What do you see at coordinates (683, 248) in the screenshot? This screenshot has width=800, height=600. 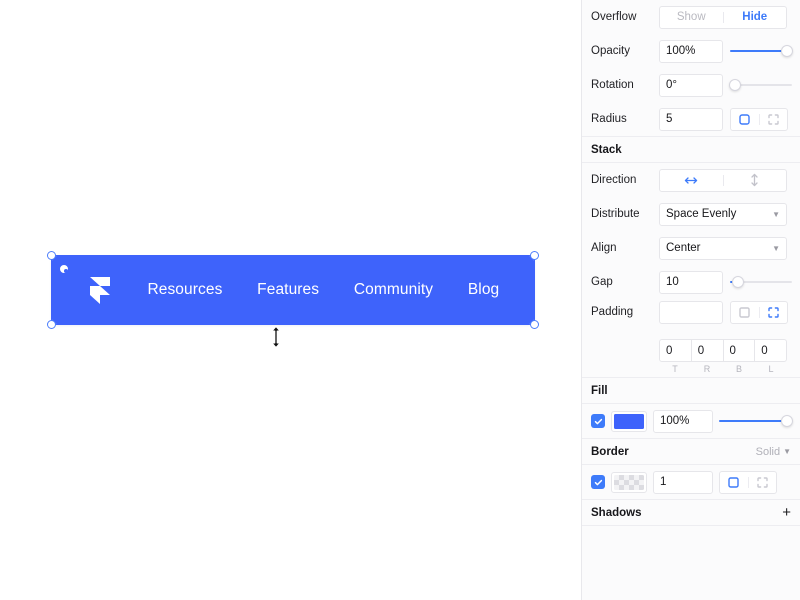 I see `align-value: Center` at bounding box center [683, 248].